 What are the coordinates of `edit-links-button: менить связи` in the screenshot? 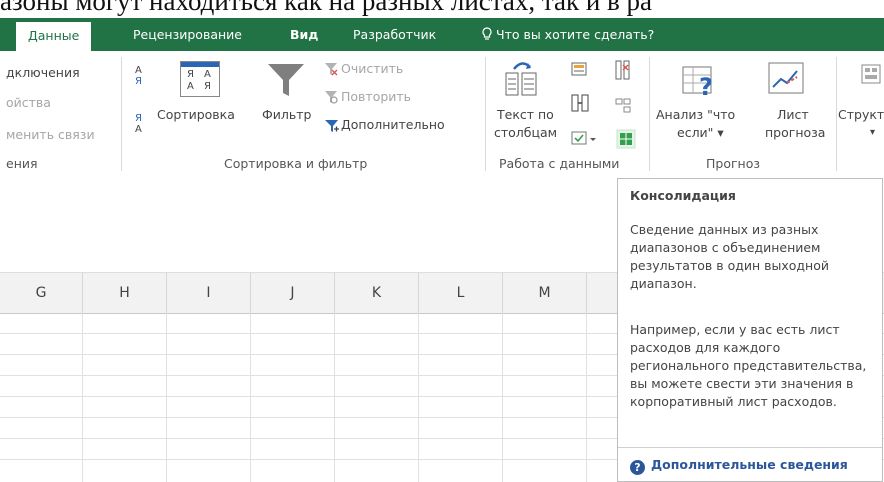 It's located at (50, 134).